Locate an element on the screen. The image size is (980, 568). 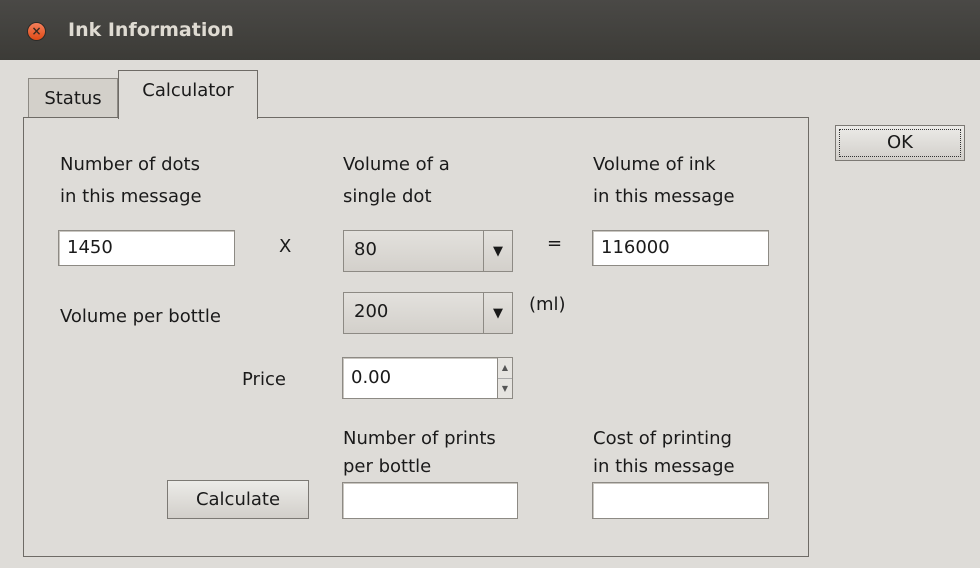
spin-buttons: ▲ ▼ is located at coordinates (504, 378).